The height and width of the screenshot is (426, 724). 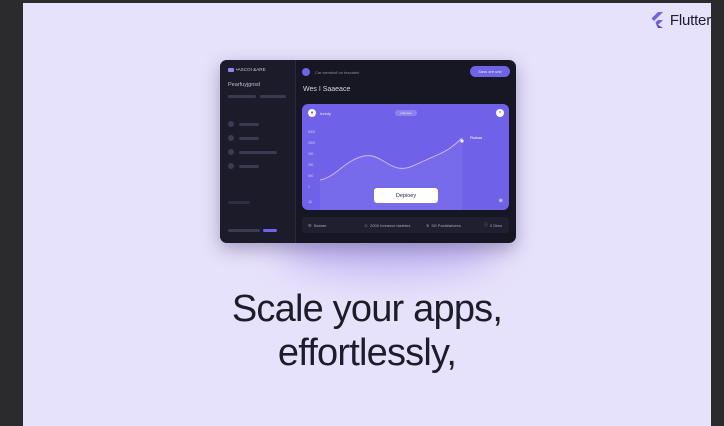 What do you see at coordinates (257, 96) in the screenshot?
I see `sidebar-placeholder-bars` at bounding box center [257, 96].